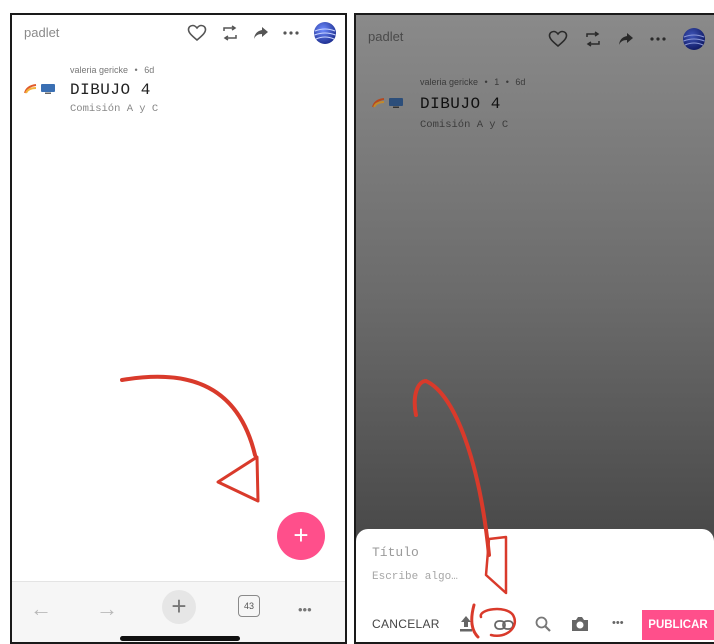 This screenshot has width=714, height=644. I want to click on upload-icon, so click(466, 626).